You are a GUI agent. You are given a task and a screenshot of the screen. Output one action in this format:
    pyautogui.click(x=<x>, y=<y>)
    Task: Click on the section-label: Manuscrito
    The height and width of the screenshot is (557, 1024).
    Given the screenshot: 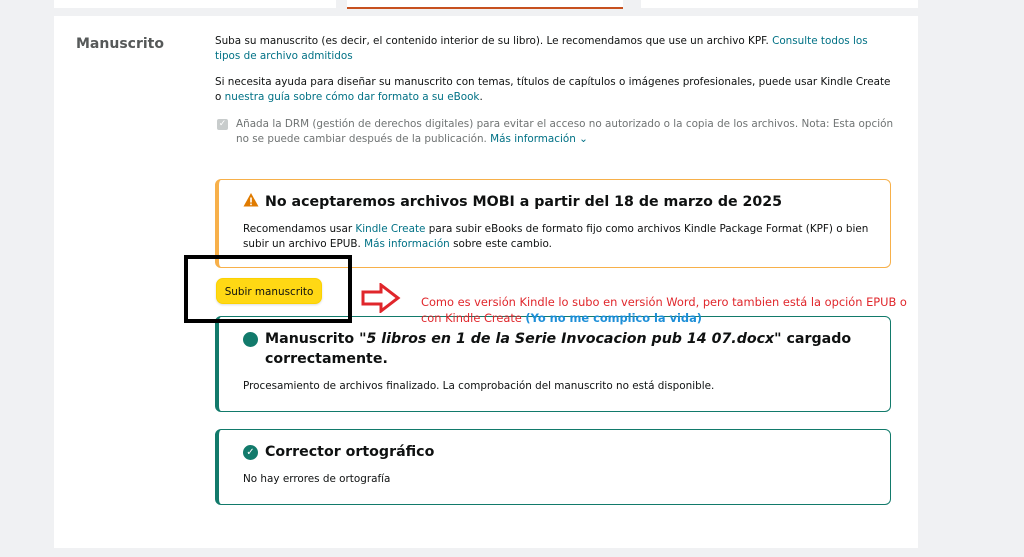 What is the action you would take?
    pyautogui.click(x=120, y=44)
    